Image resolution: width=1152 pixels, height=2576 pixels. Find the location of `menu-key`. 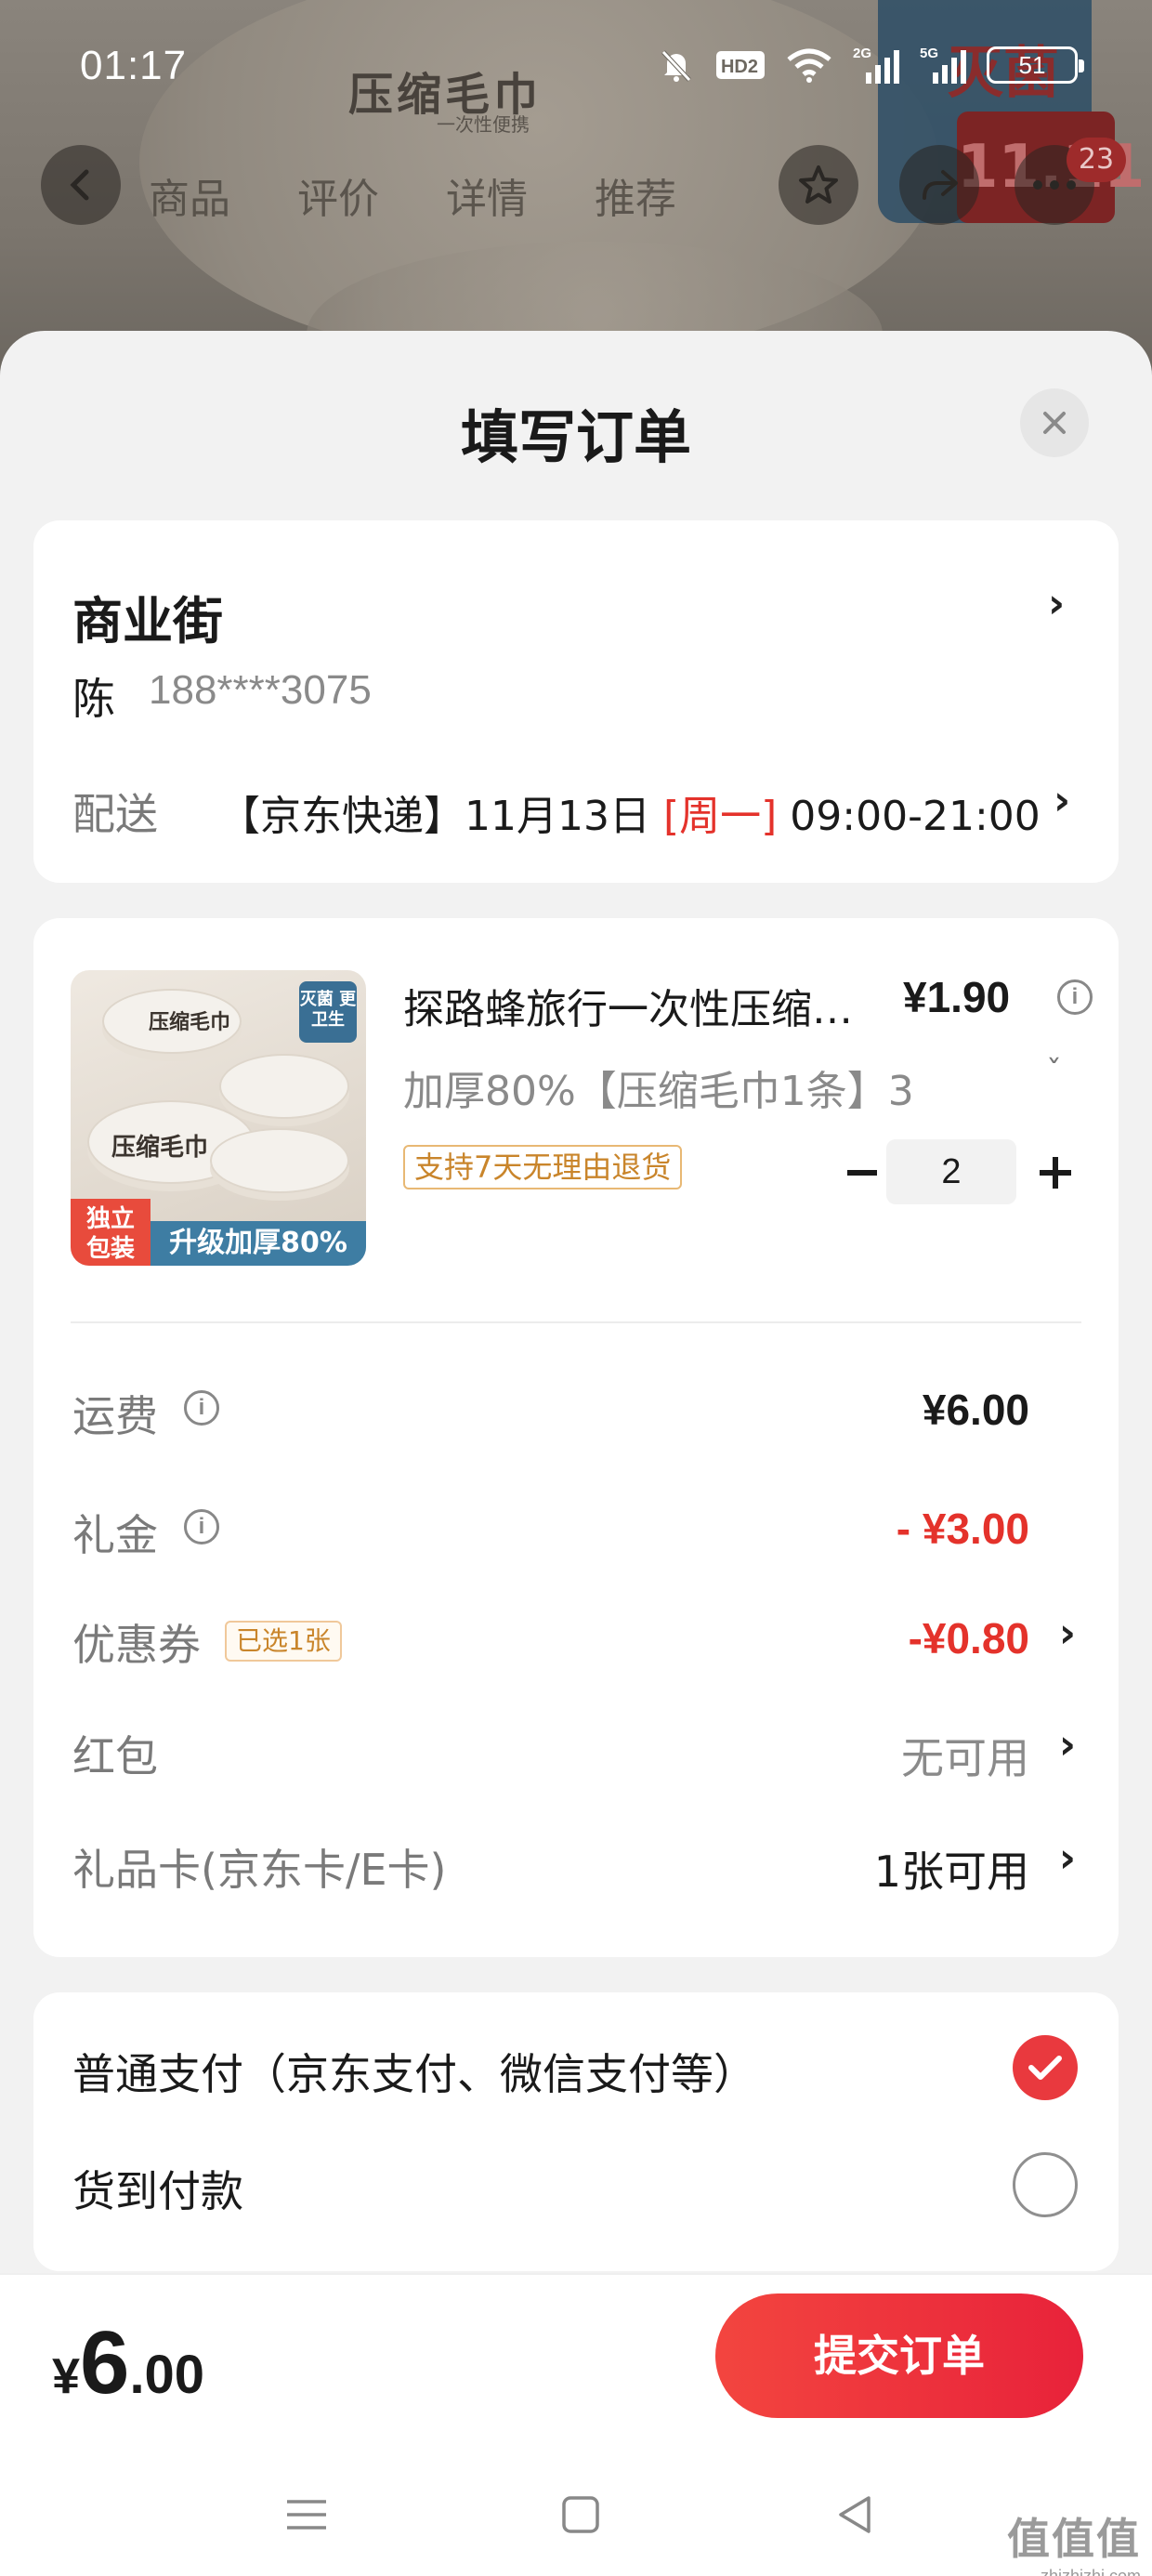

menu-key is located at coordinates (306, 2515).